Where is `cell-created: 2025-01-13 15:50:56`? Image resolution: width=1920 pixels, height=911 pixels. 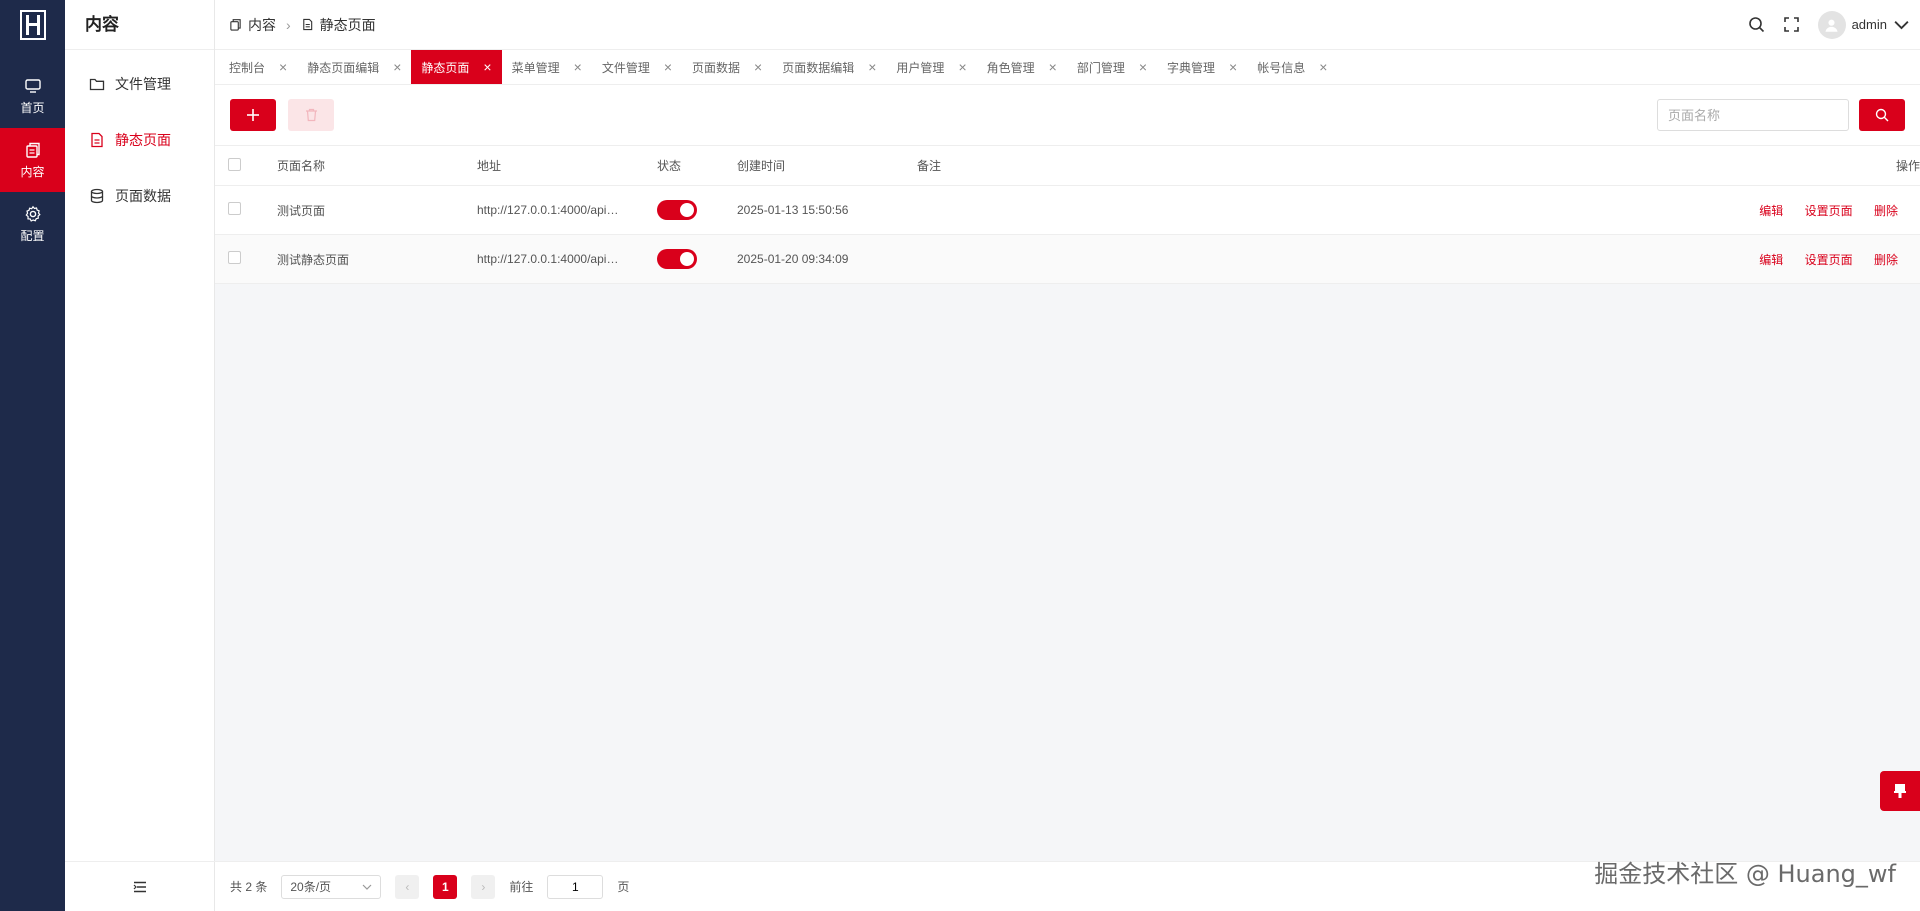
cell-created: 2025-01-13 15:50:56 is located at coordinates (827, 210).